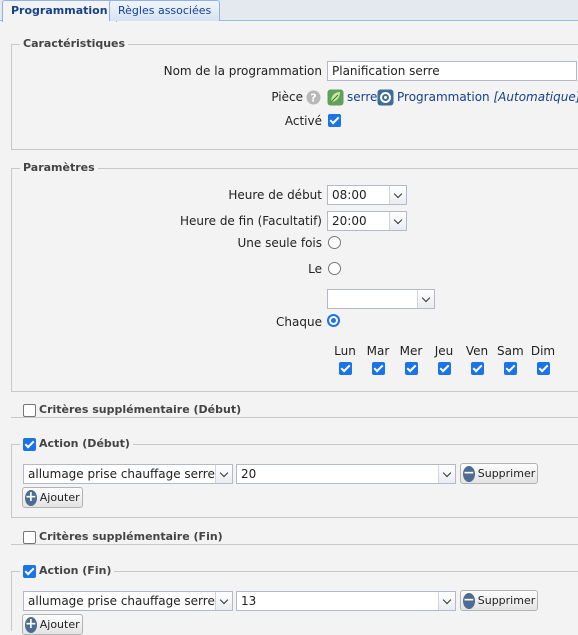  What do you see at coordinates (74, 44) in the screenshot?
I see `caracteristiques-legend: Caractéristiques` at bounding box center [74, 44].